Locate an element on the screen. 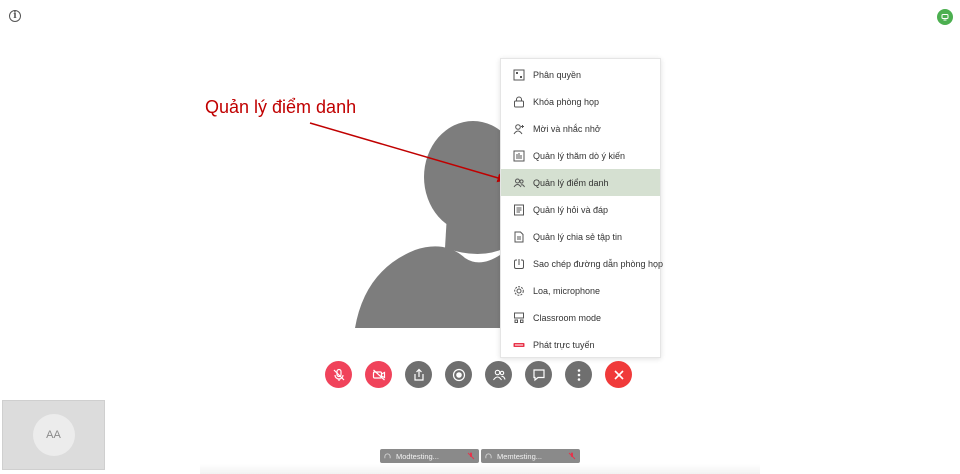  bottom-shade is located at coordinates (480, 469).